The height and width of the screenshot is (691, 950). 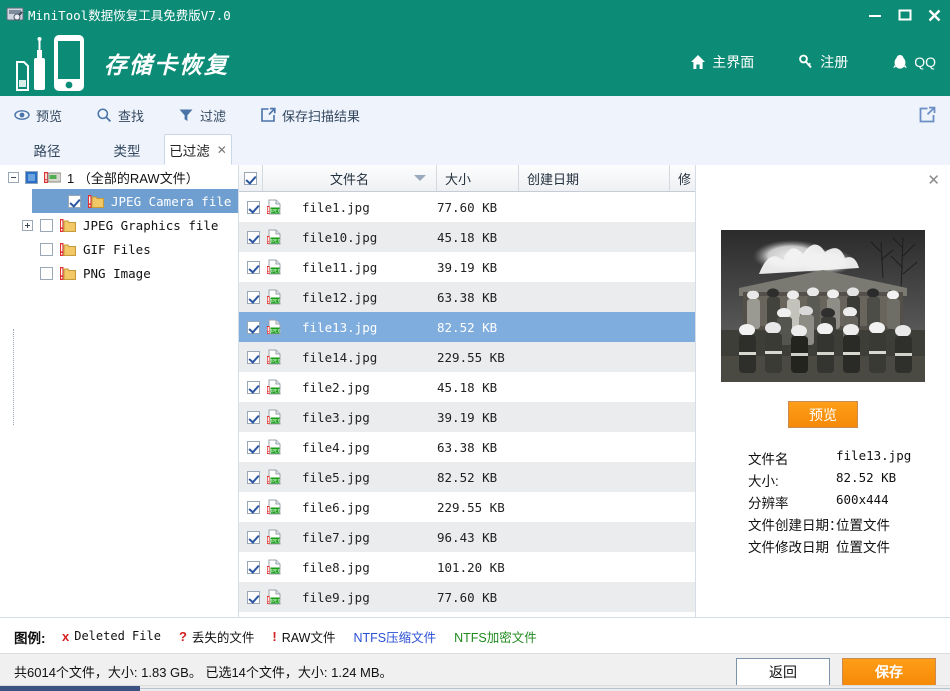 What do you see at coordinates (222, 150) in the screenshot?
I see `tab-filtered-close-icon: ✕` at bounding box center [222, 150].